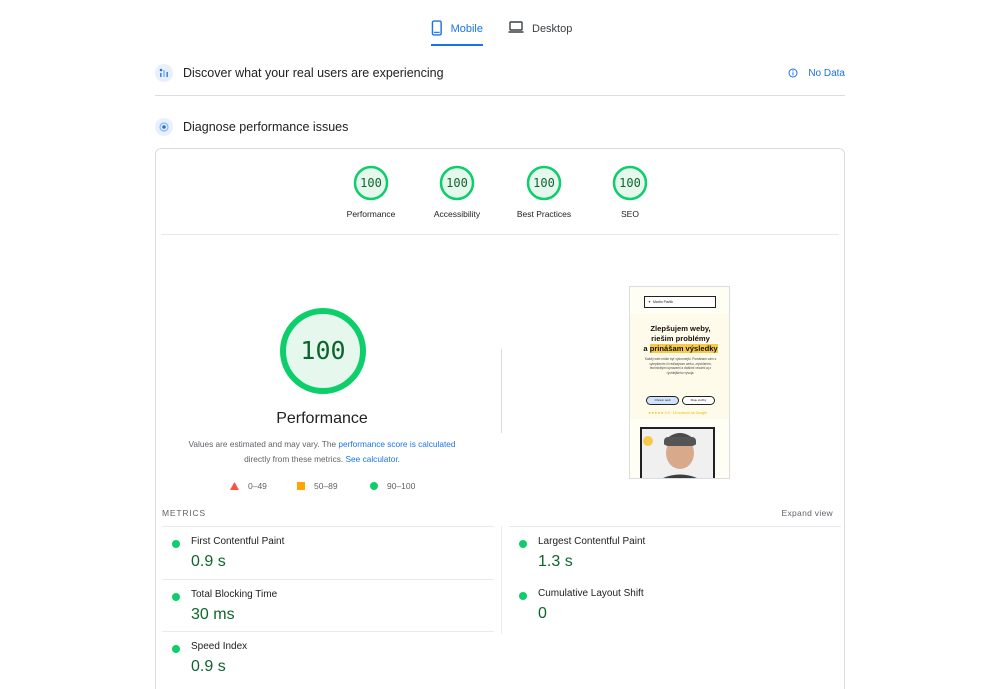 The image size is (1000, 689). I want to click on metric-tbt: Total Blocking Time 30 ms, so click(328, 605).